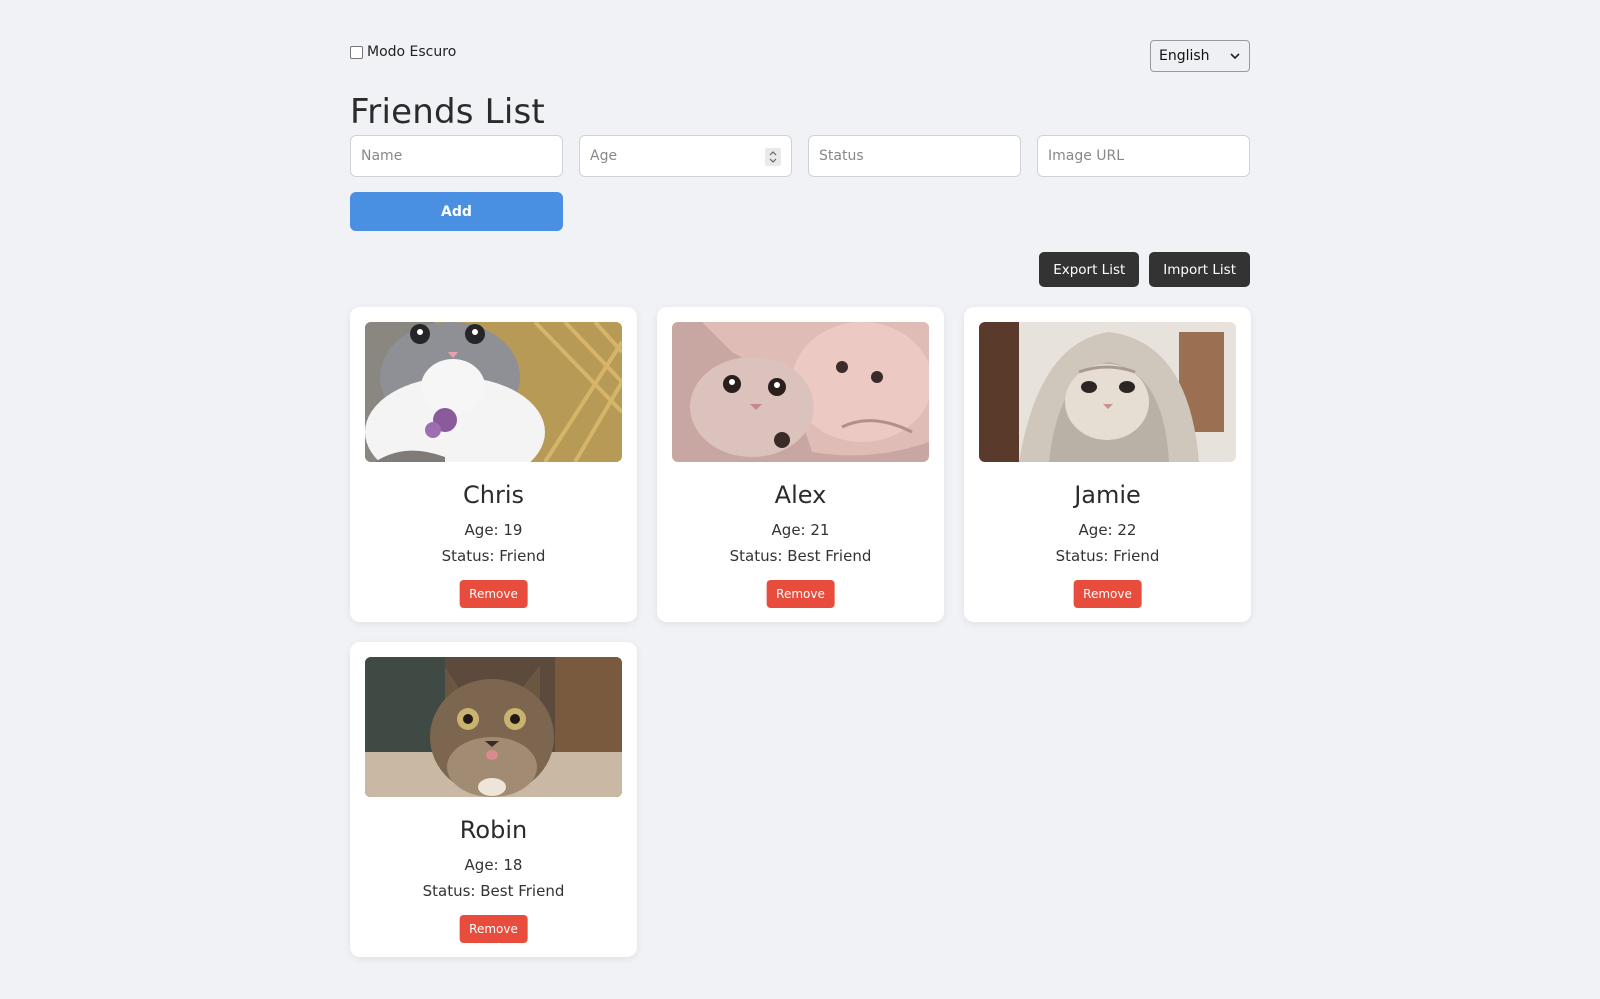 Image resolution: width=1600 pixels, height=999 pixels. Describe the element at coordinates (447, 112) in the screenshot. I see `page-title: Friends List` at that location.